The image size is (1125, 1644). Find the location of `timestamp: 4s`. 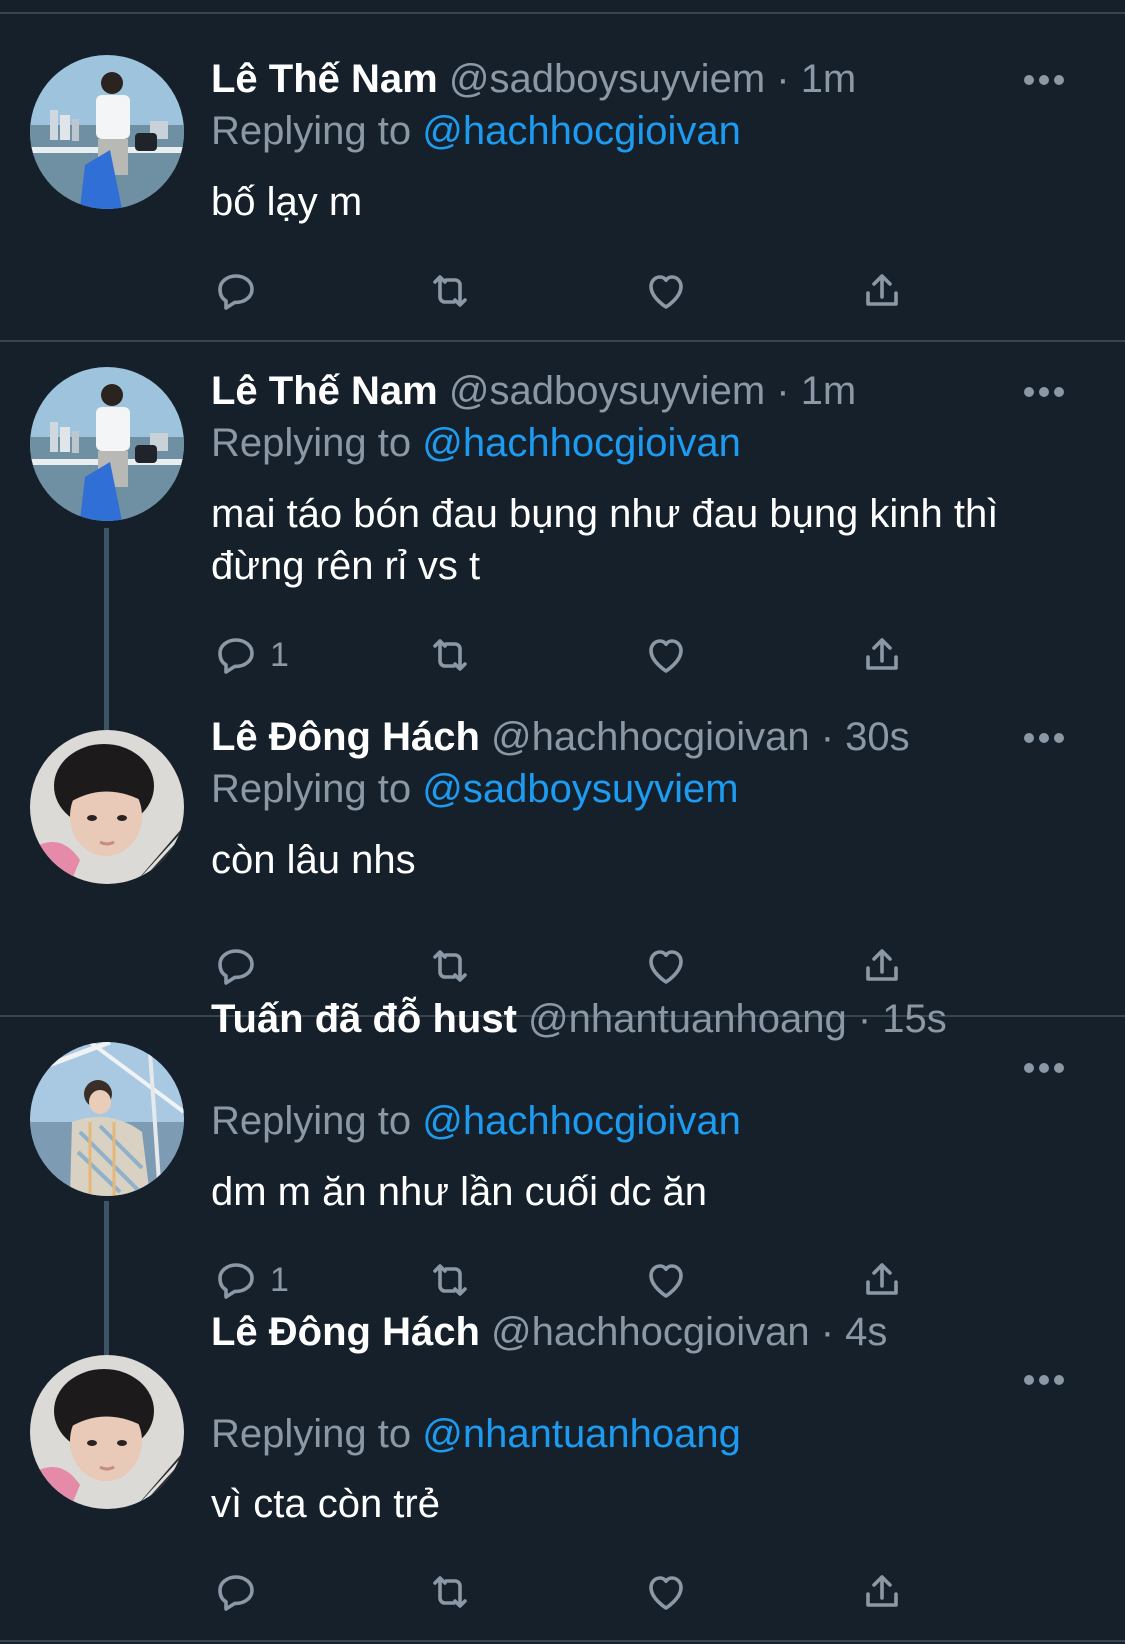

timestamp: 4s is located at coordinates (866, 1332).